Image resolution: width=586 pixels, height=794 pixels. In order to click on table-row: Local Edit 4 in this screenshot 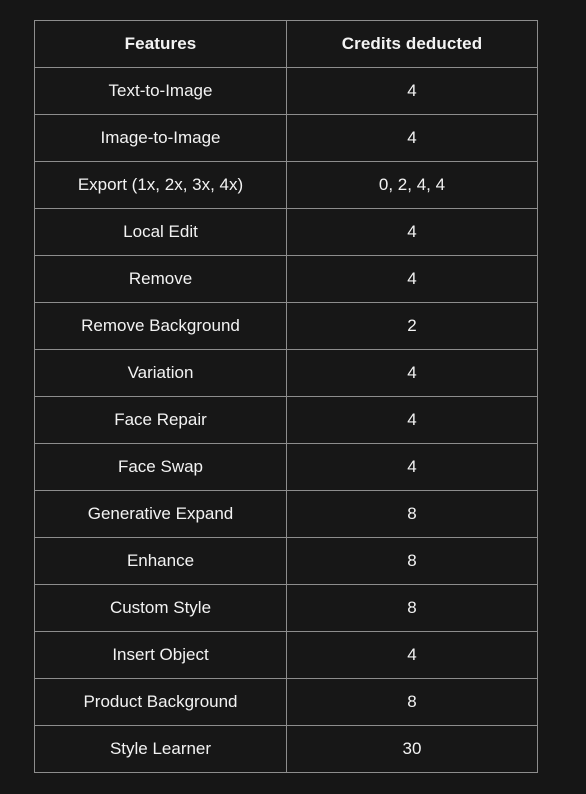, I will do `click(286, 232)`.